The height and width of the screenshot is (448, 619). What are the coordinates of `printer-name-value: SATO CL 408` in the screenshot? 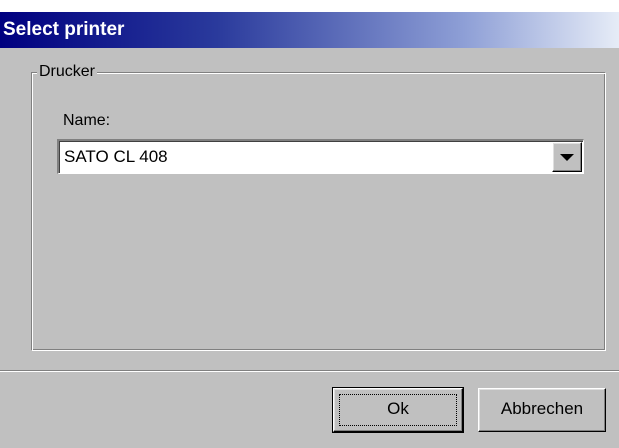 It's located at (116, 156).